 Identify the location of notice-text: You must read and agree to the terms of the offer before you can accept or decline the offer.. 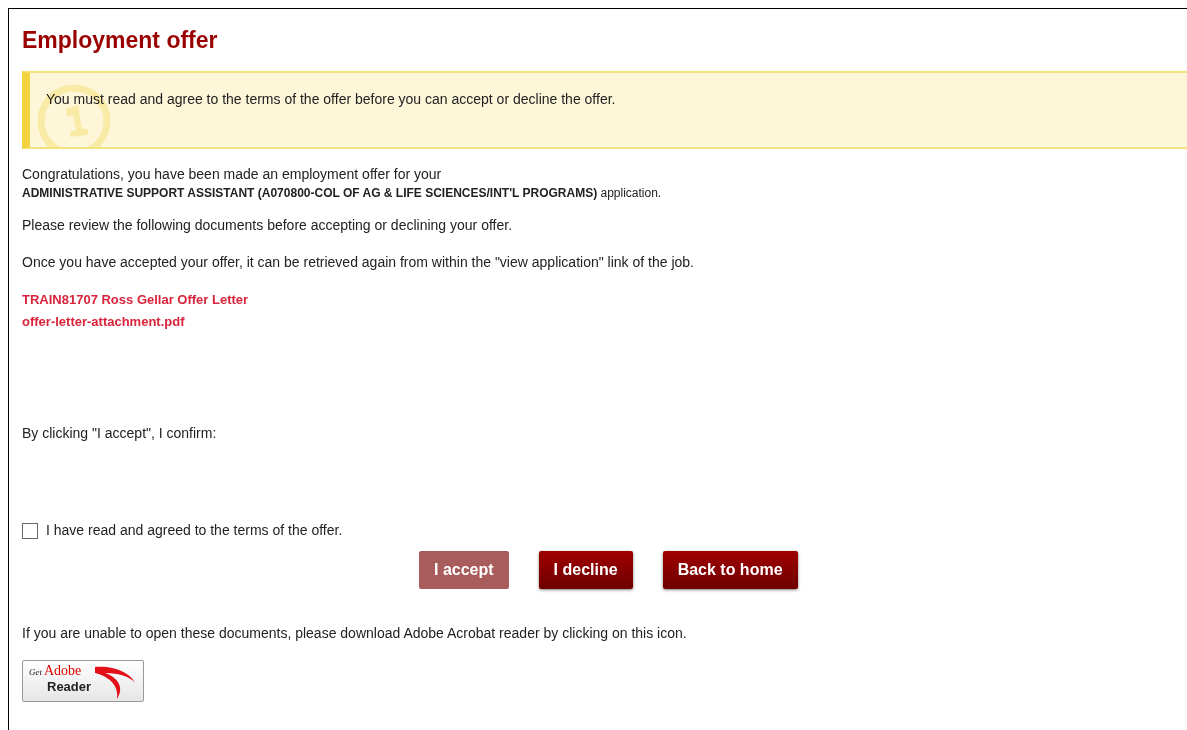
(331, 99).